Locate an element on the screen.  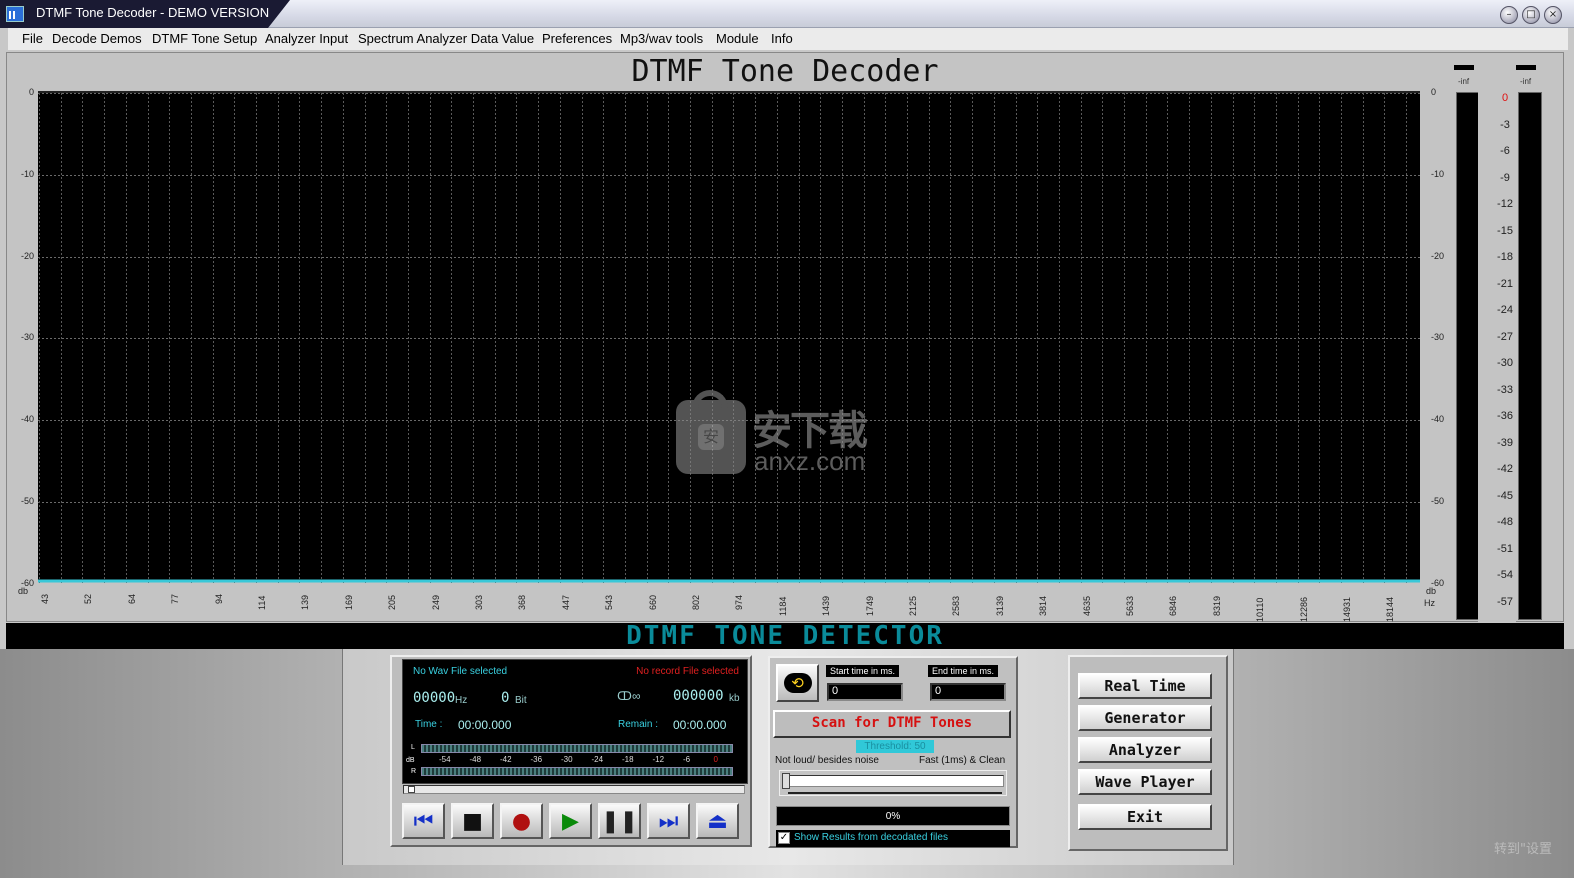
x-tick: 2125 is located at coordinates (913, 605).